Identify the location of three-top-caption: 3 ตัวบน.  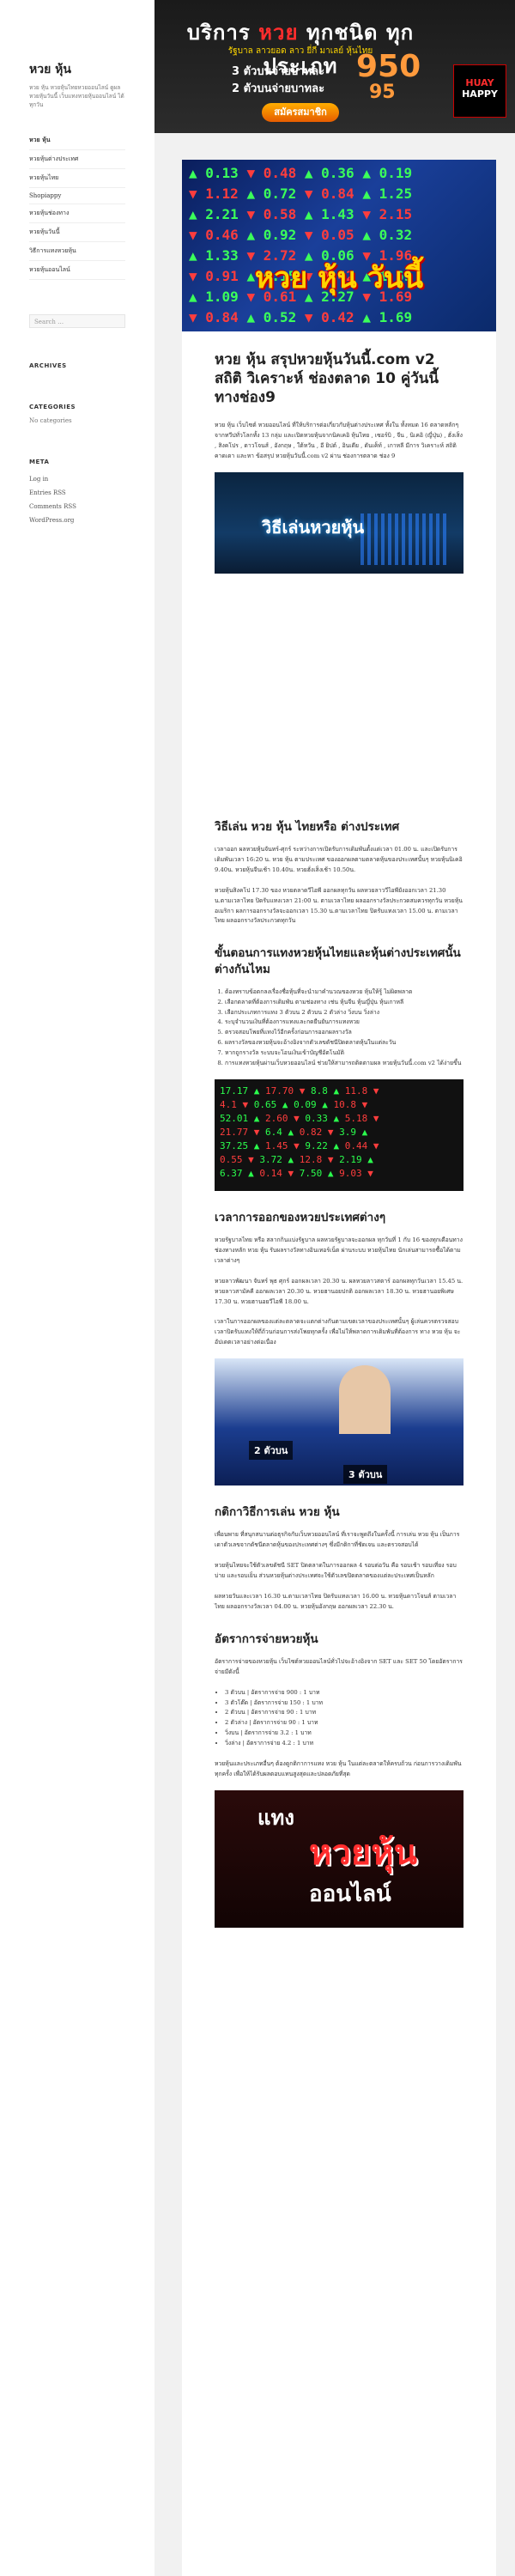
(365, 1475).